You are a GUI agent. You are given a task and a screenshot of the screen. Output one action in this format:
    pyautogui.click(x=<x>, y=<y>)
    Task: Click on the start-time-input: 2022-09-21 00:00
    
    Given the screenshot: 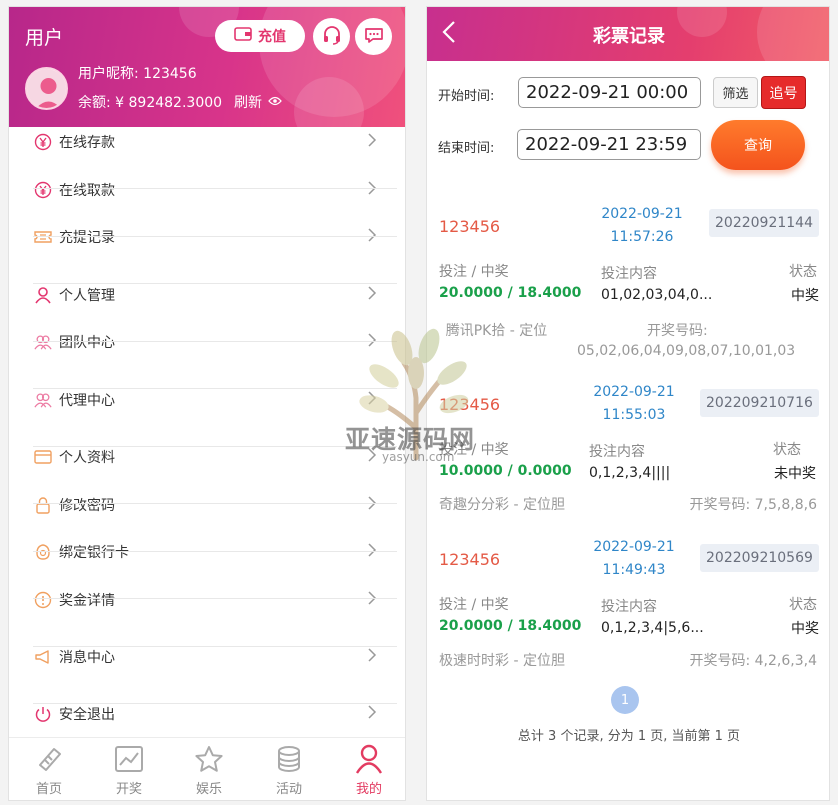 What is the action you would take?
    pyautogui.click(x=609, y=92)
    